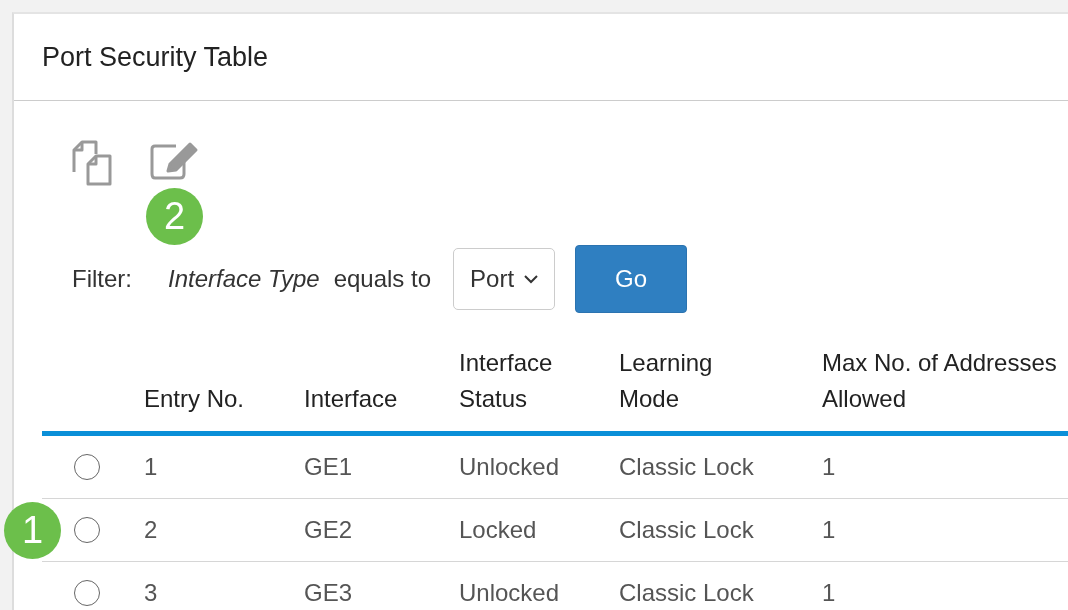 Image resolution: width=1068 pixels, height=610 pixels. What do you see at coordinates (328, 466) in the screenshot?
I see `table-cell: GE1` at bounding box center [328, 466].